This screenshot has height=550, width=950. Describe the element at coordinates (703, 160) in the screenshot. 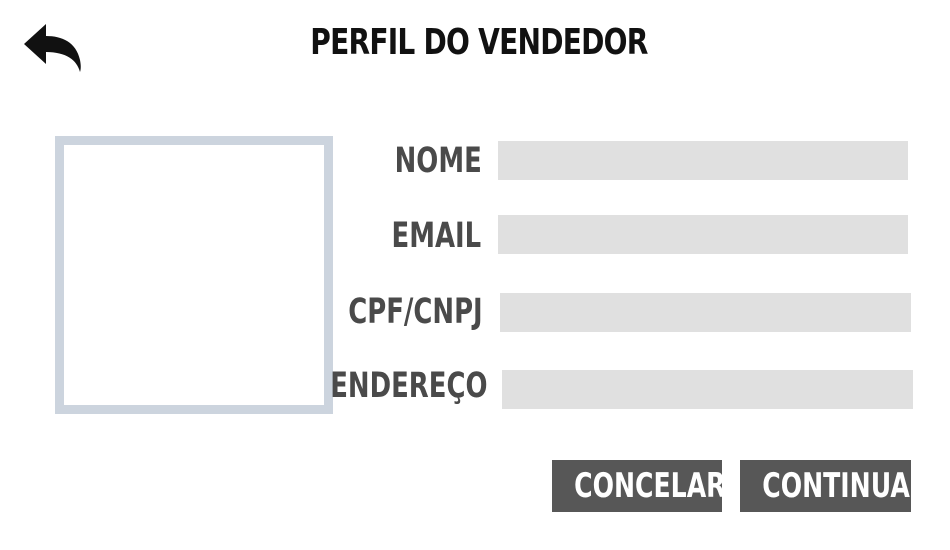

I see `name-field` at that location.